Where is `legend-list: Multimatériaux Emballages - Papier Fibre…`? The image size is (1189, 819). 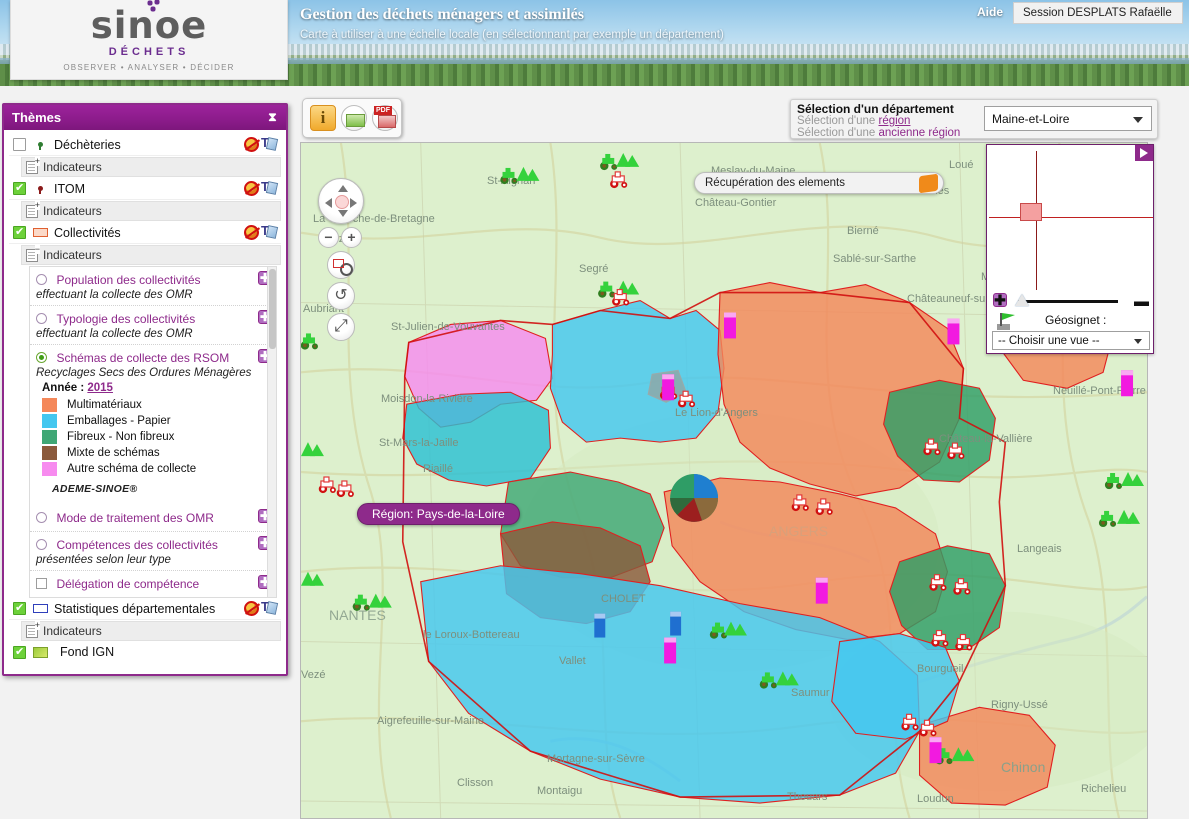
legend-list: Multimatériaux Emballages - Papier Fibre… is located at coordinates (148, 437).